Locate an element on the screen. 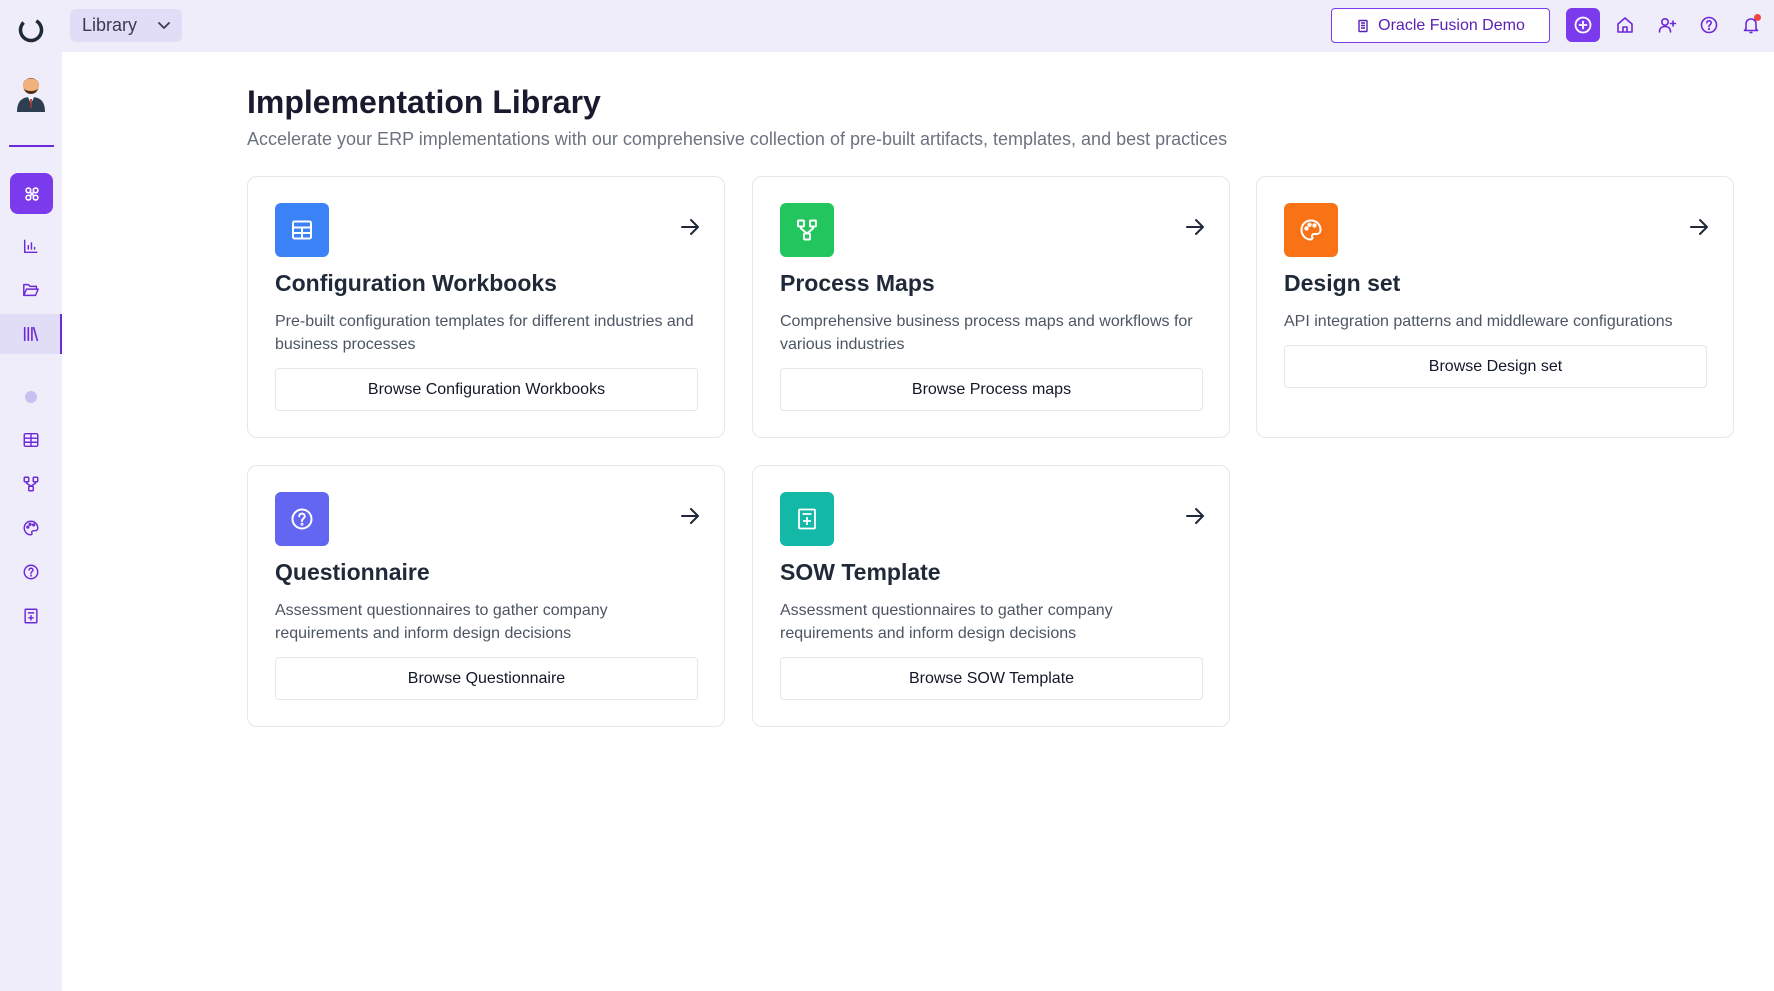  sidebar-item-workbooks is located at coordinates (31, 440).